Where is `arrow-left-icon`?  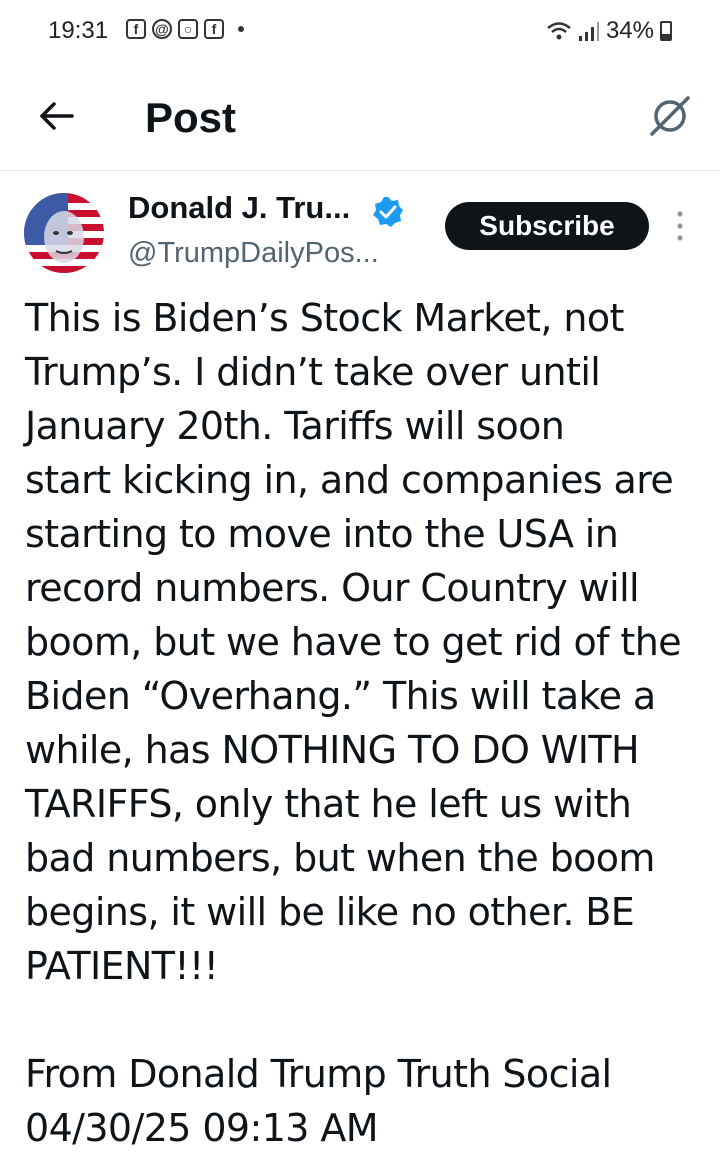 arrow-left-icon is located at coordinates (56, 116).